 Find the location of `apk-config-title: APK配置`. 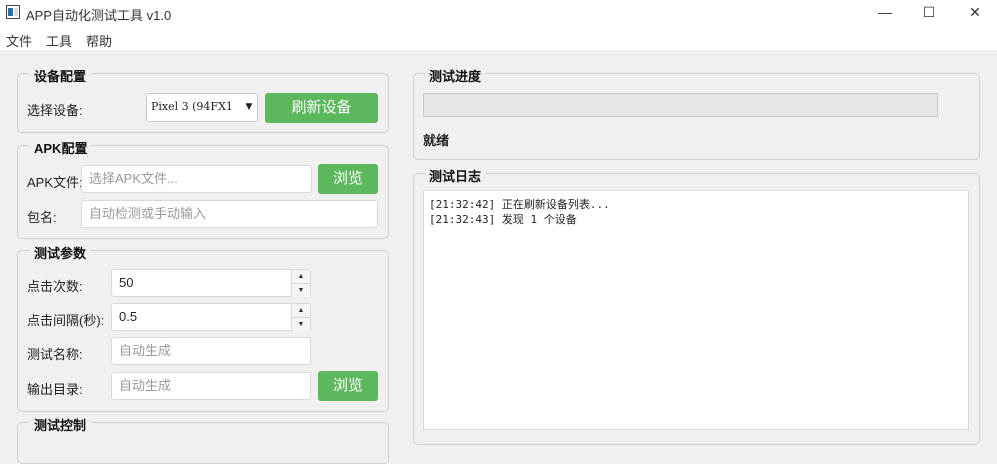

apk-config-title: APK配置 is located at coordinates (61, 147).